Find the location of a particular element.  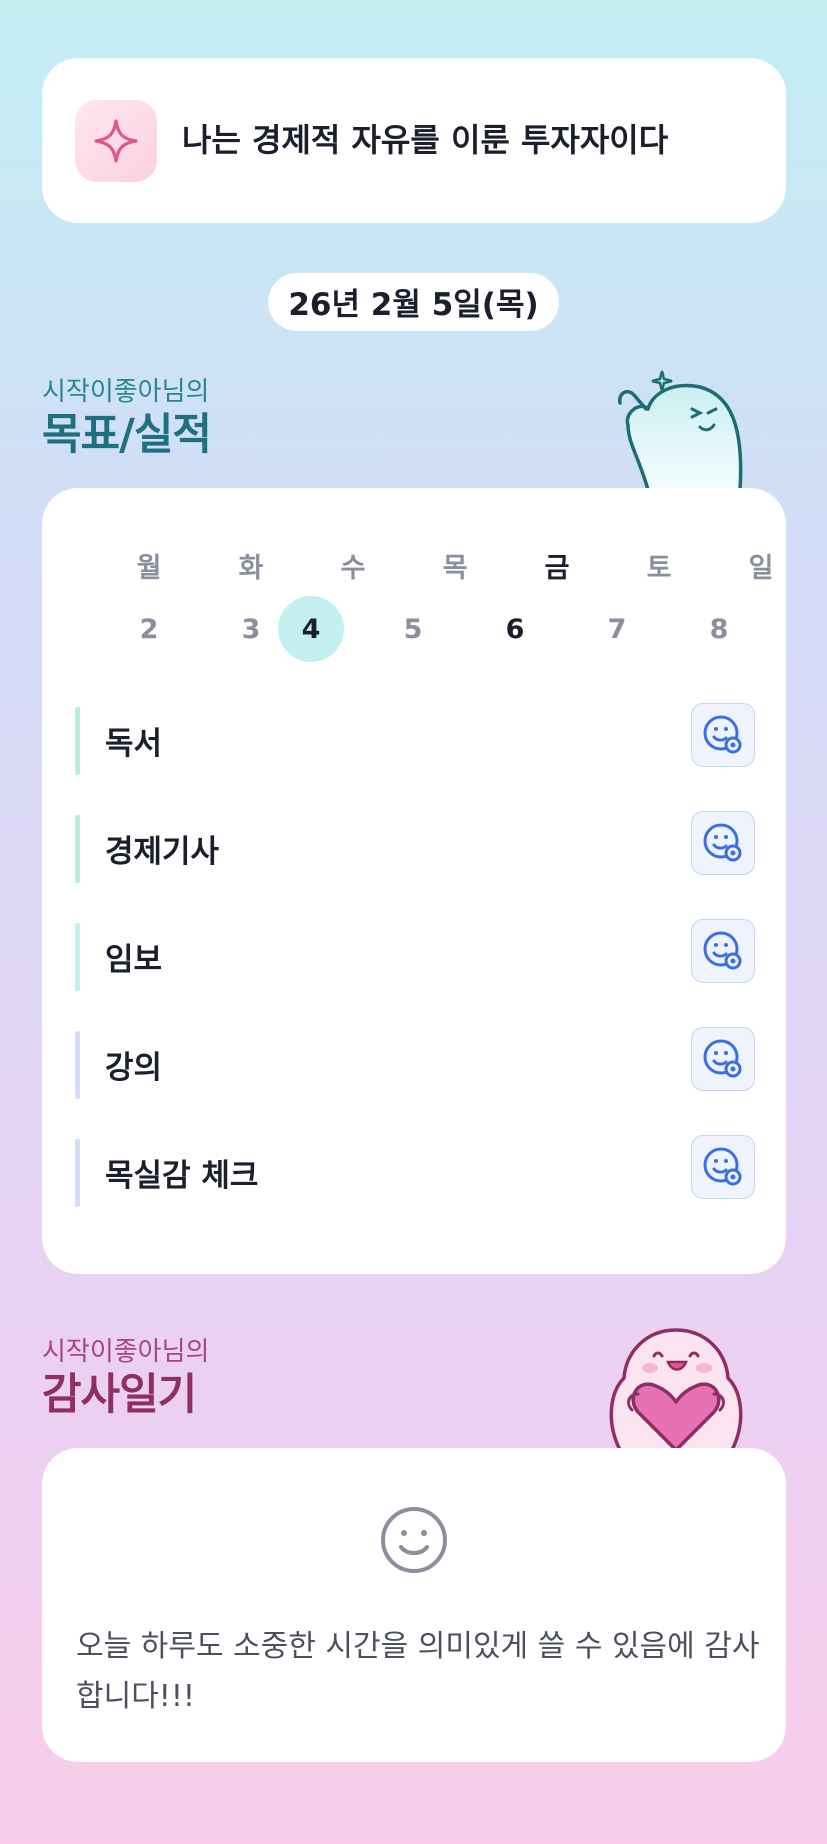

date-selector: 26년 2월 5일(목) is located at coordinates (413, 302).